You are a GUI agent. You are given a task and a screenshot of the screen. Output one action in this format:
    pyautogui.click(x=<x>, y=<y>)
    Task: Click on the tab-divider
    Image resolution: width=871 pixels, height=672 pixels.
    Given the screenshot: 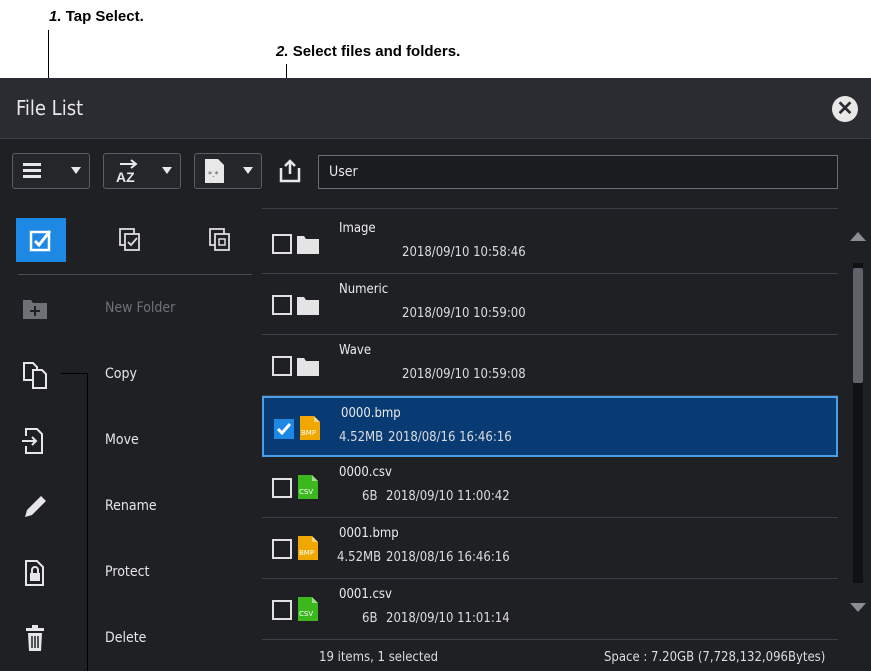 What is the action you would take?
    pyautogui.click(x=135, y=274)
    